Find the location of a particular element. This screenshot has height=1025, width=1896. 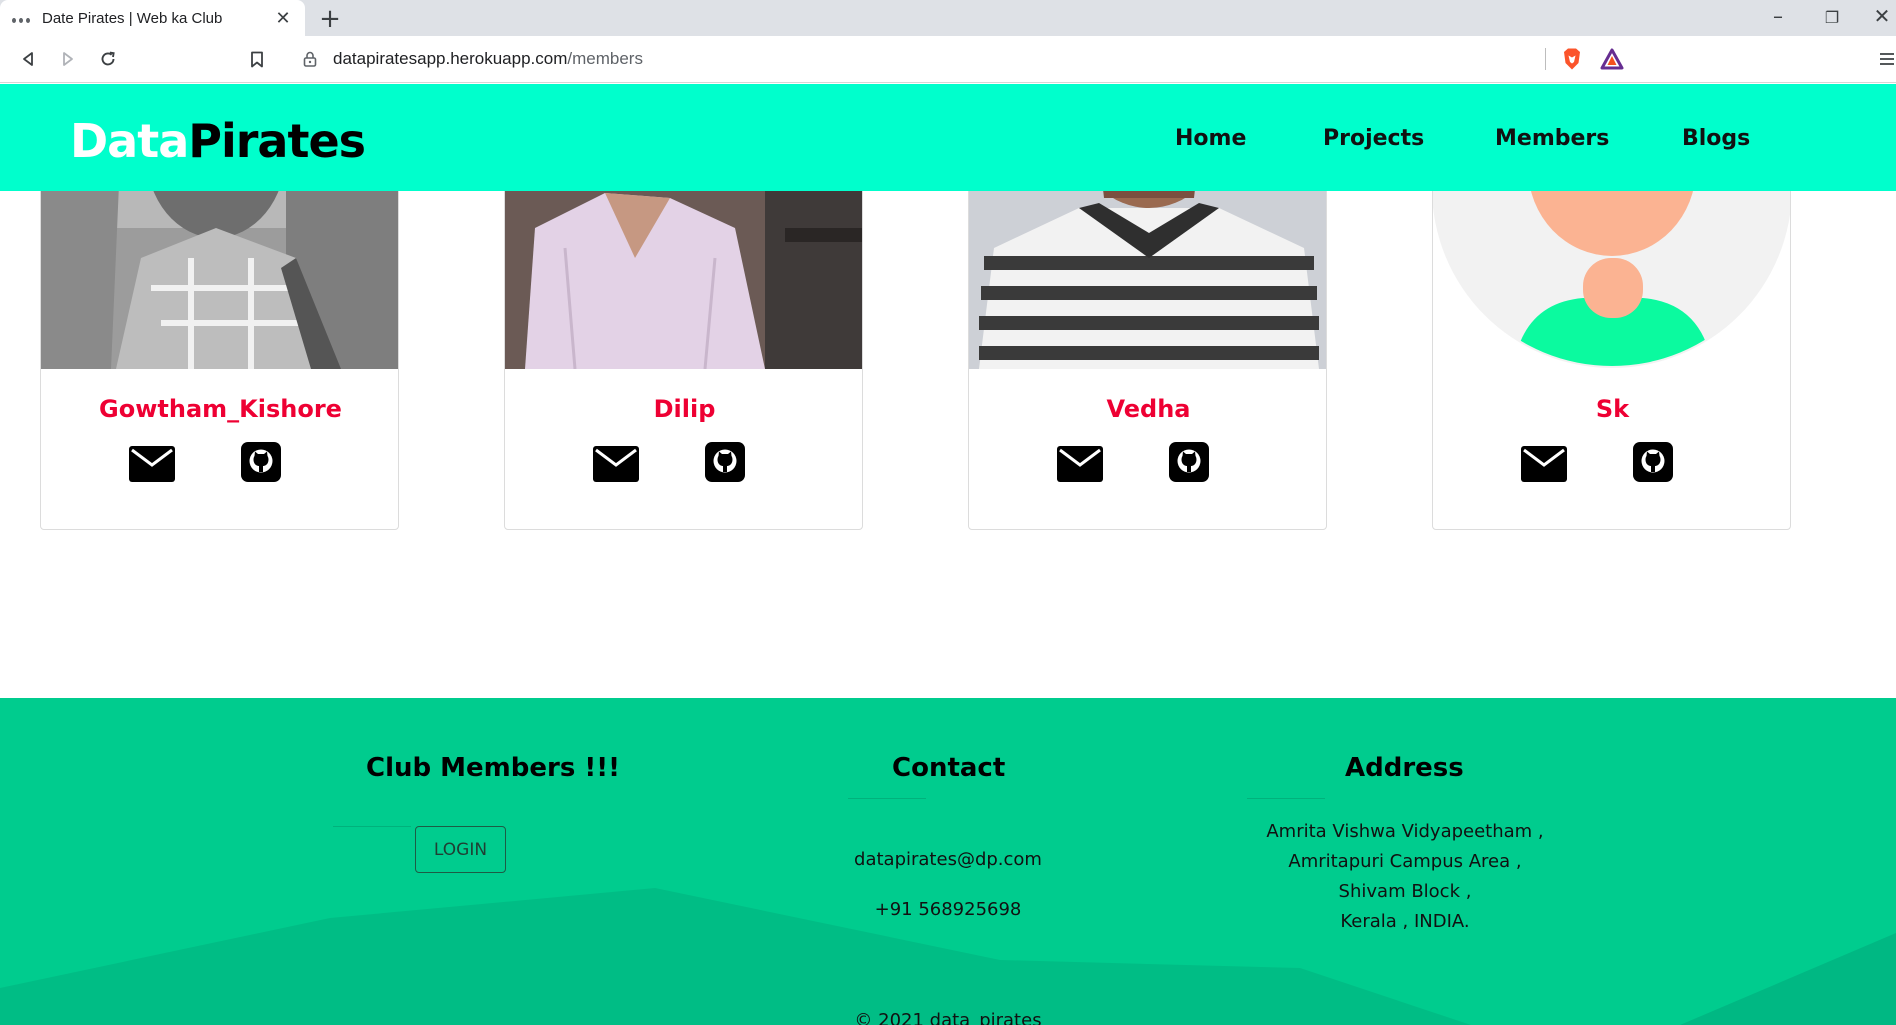

nav-links: Home Projects Members Blogs is located at coordinates (948, 146).